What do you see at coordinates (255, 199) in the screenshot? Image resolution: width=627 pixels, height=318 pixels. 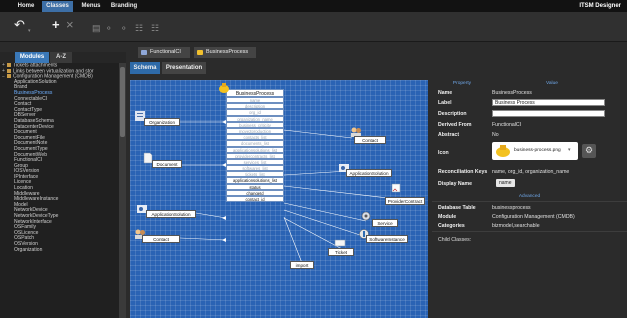 I see `attribute-row: contact_id` at bounding box center [255, 199].